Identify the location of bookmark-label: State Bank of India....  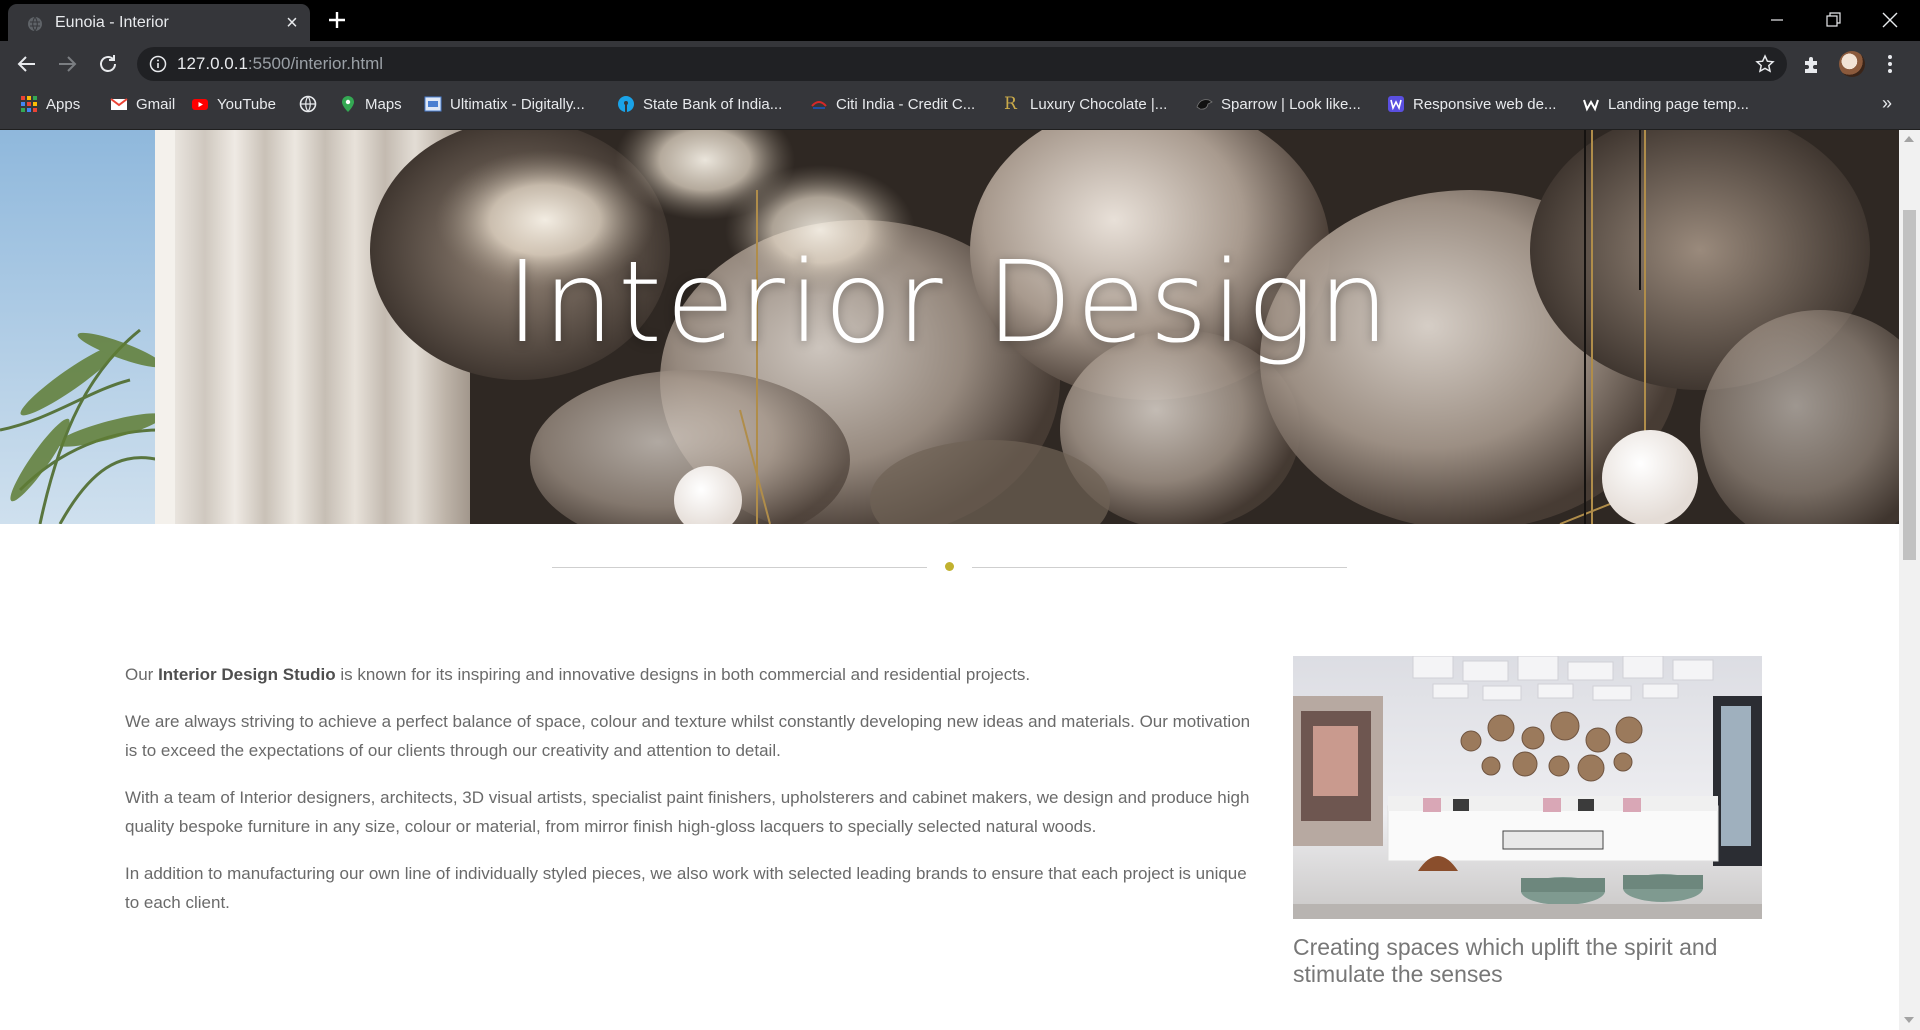
(713, 104).